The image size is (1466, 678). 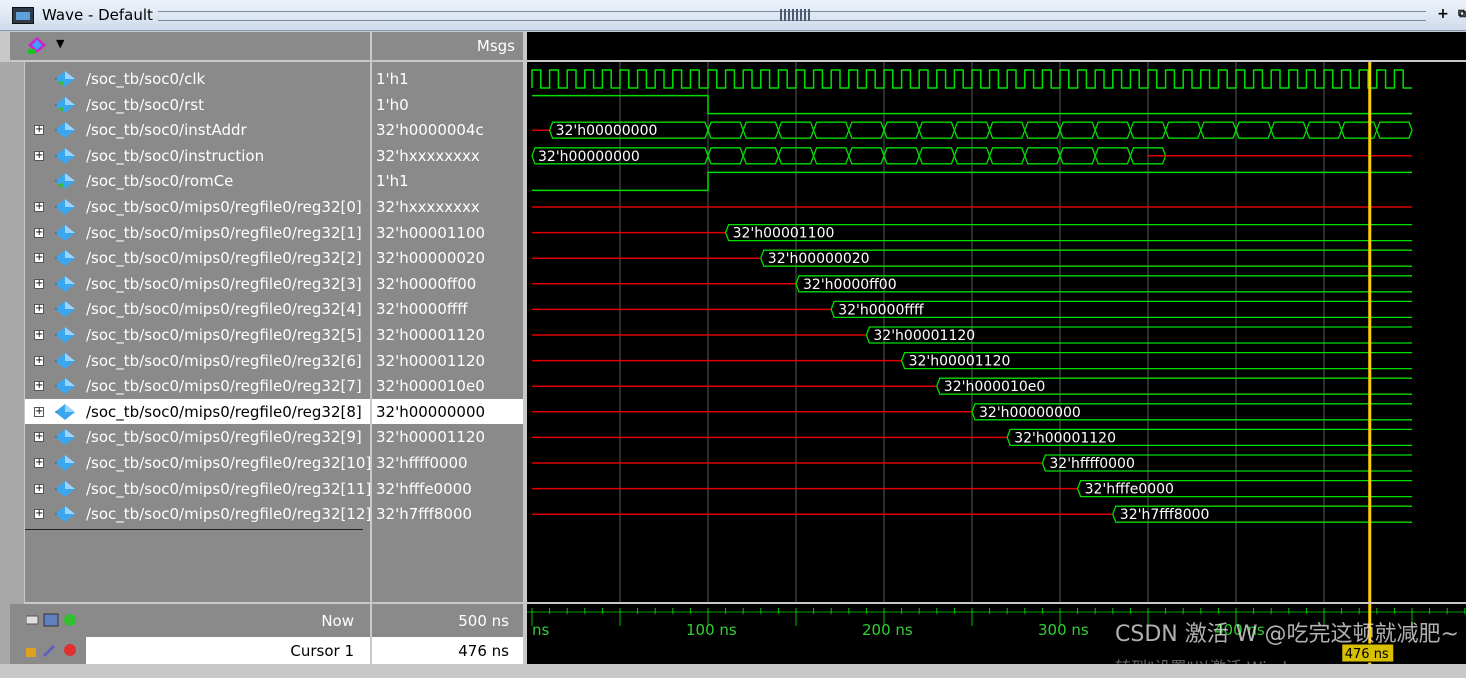 I want to click on signal-row: + /soc_tb/soc0/mips0/regfile0/reg32[4], so click(x=197, y=308).